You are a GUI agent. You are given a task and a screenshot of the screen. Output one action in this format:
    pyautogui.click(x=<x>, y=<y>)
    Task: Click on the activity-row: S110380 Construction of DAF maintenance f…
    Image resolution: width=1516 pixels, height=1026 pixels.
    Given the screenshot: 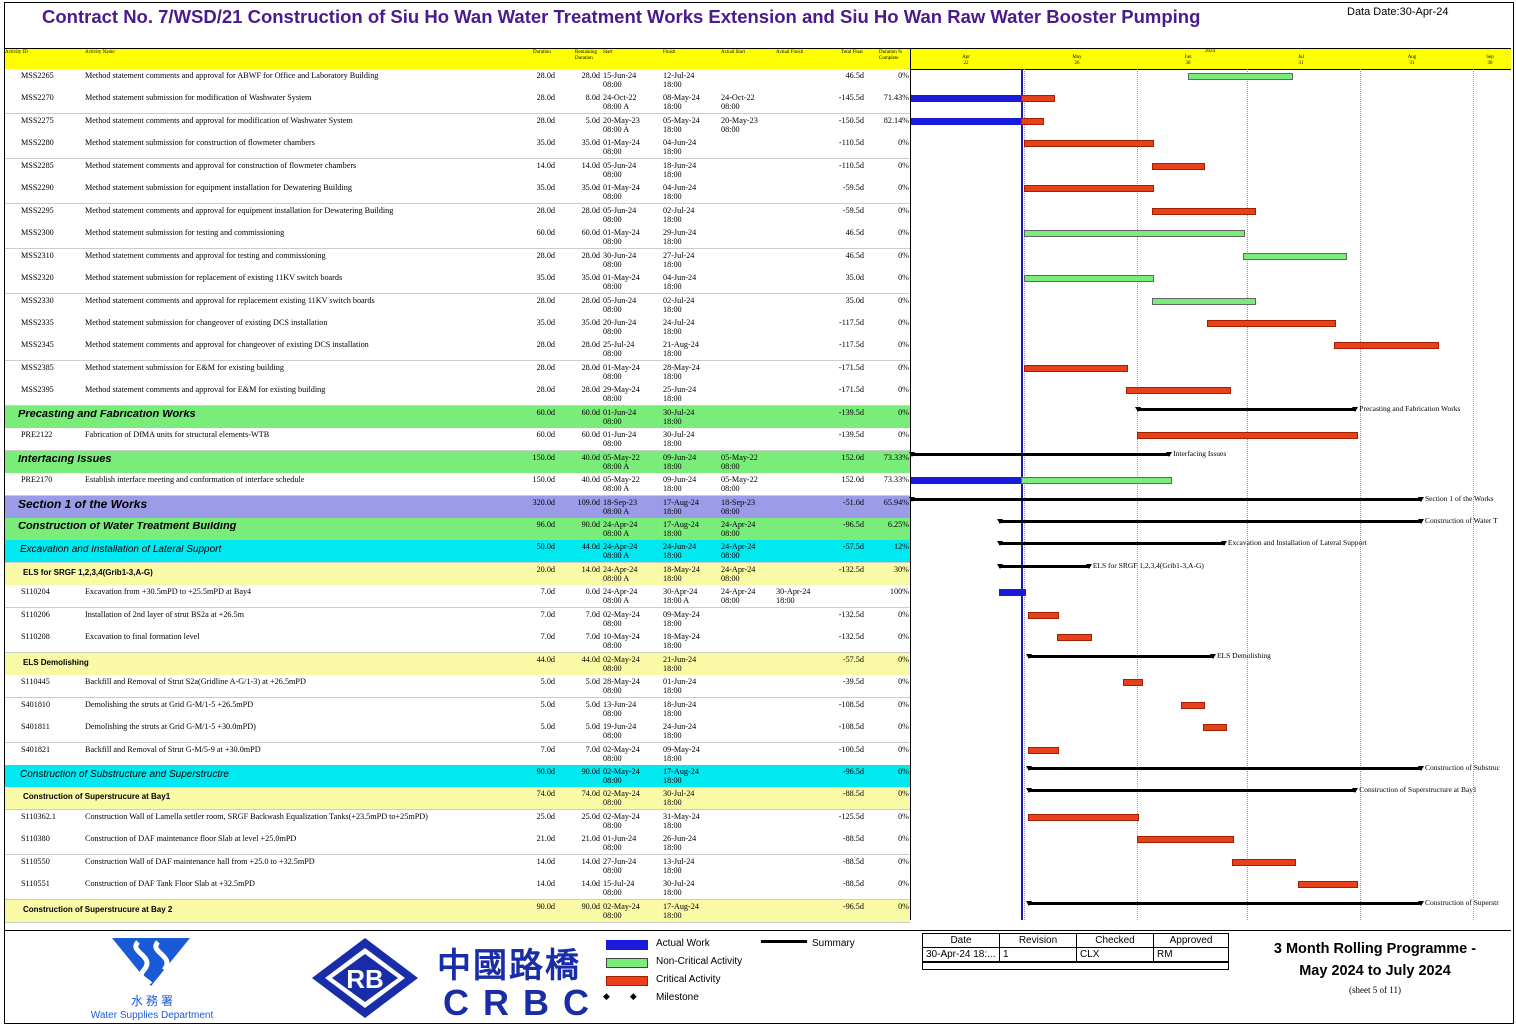 What is the action you would take?
    pyautogui.click(x=457, y=843)
    